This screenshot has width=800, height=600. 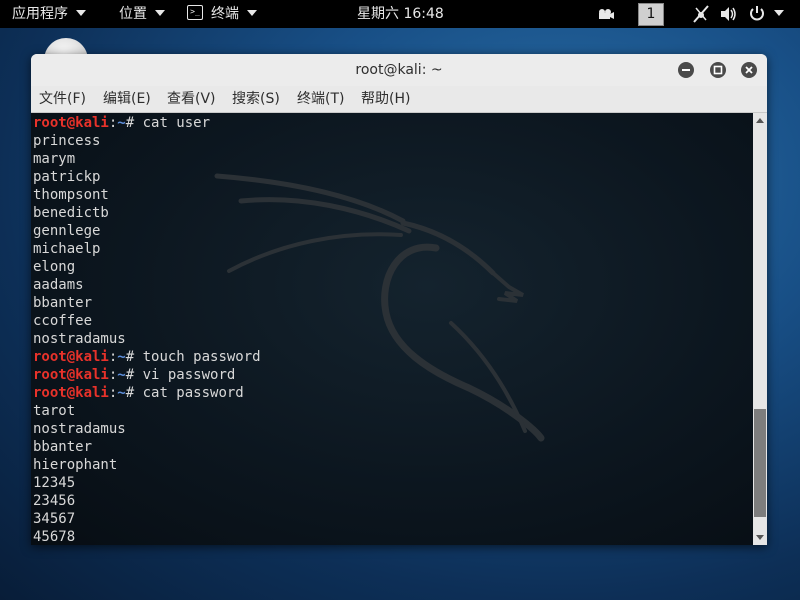 What do you see at coordinates (320, 99) in the screenshot?
I see `menu-terminal: 终端(T)` at bounding box center [320, 99].